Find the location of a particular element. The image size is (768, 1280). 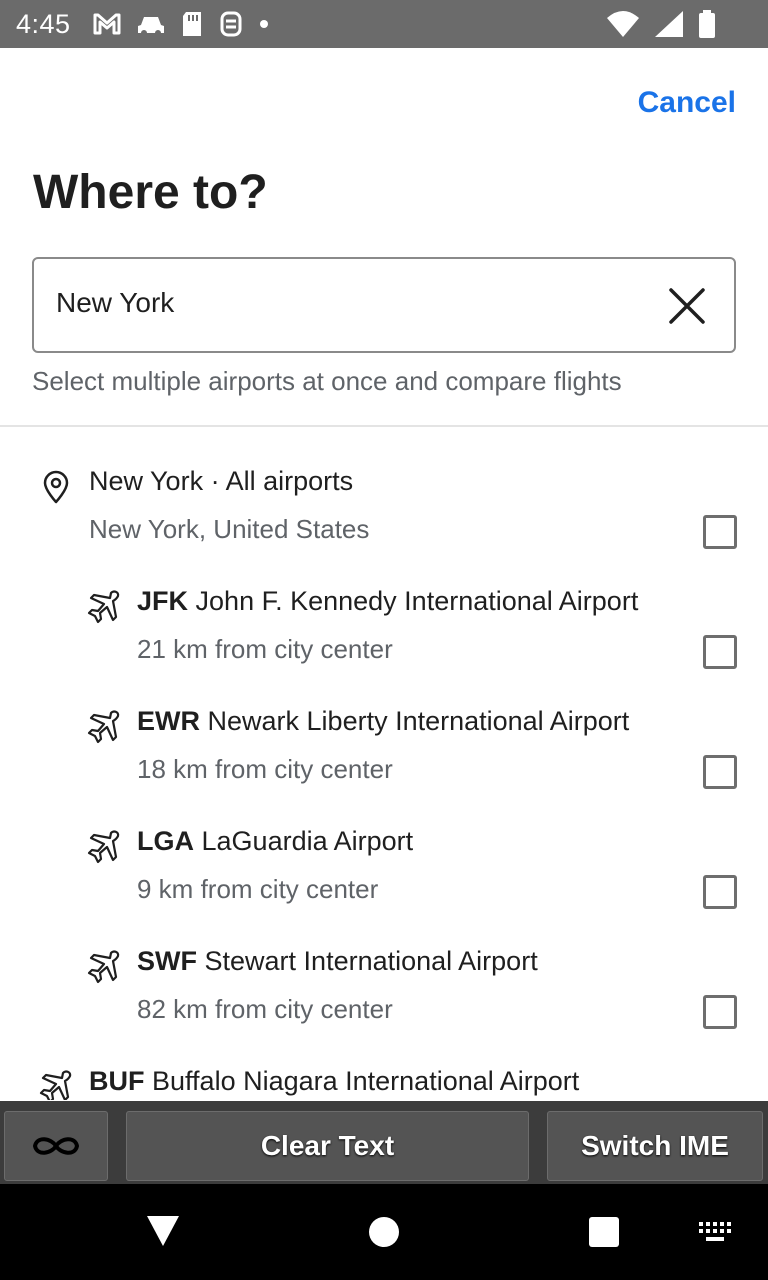

list-item-title: SWF Stewart International Airport is located at coordinates (337, 961).